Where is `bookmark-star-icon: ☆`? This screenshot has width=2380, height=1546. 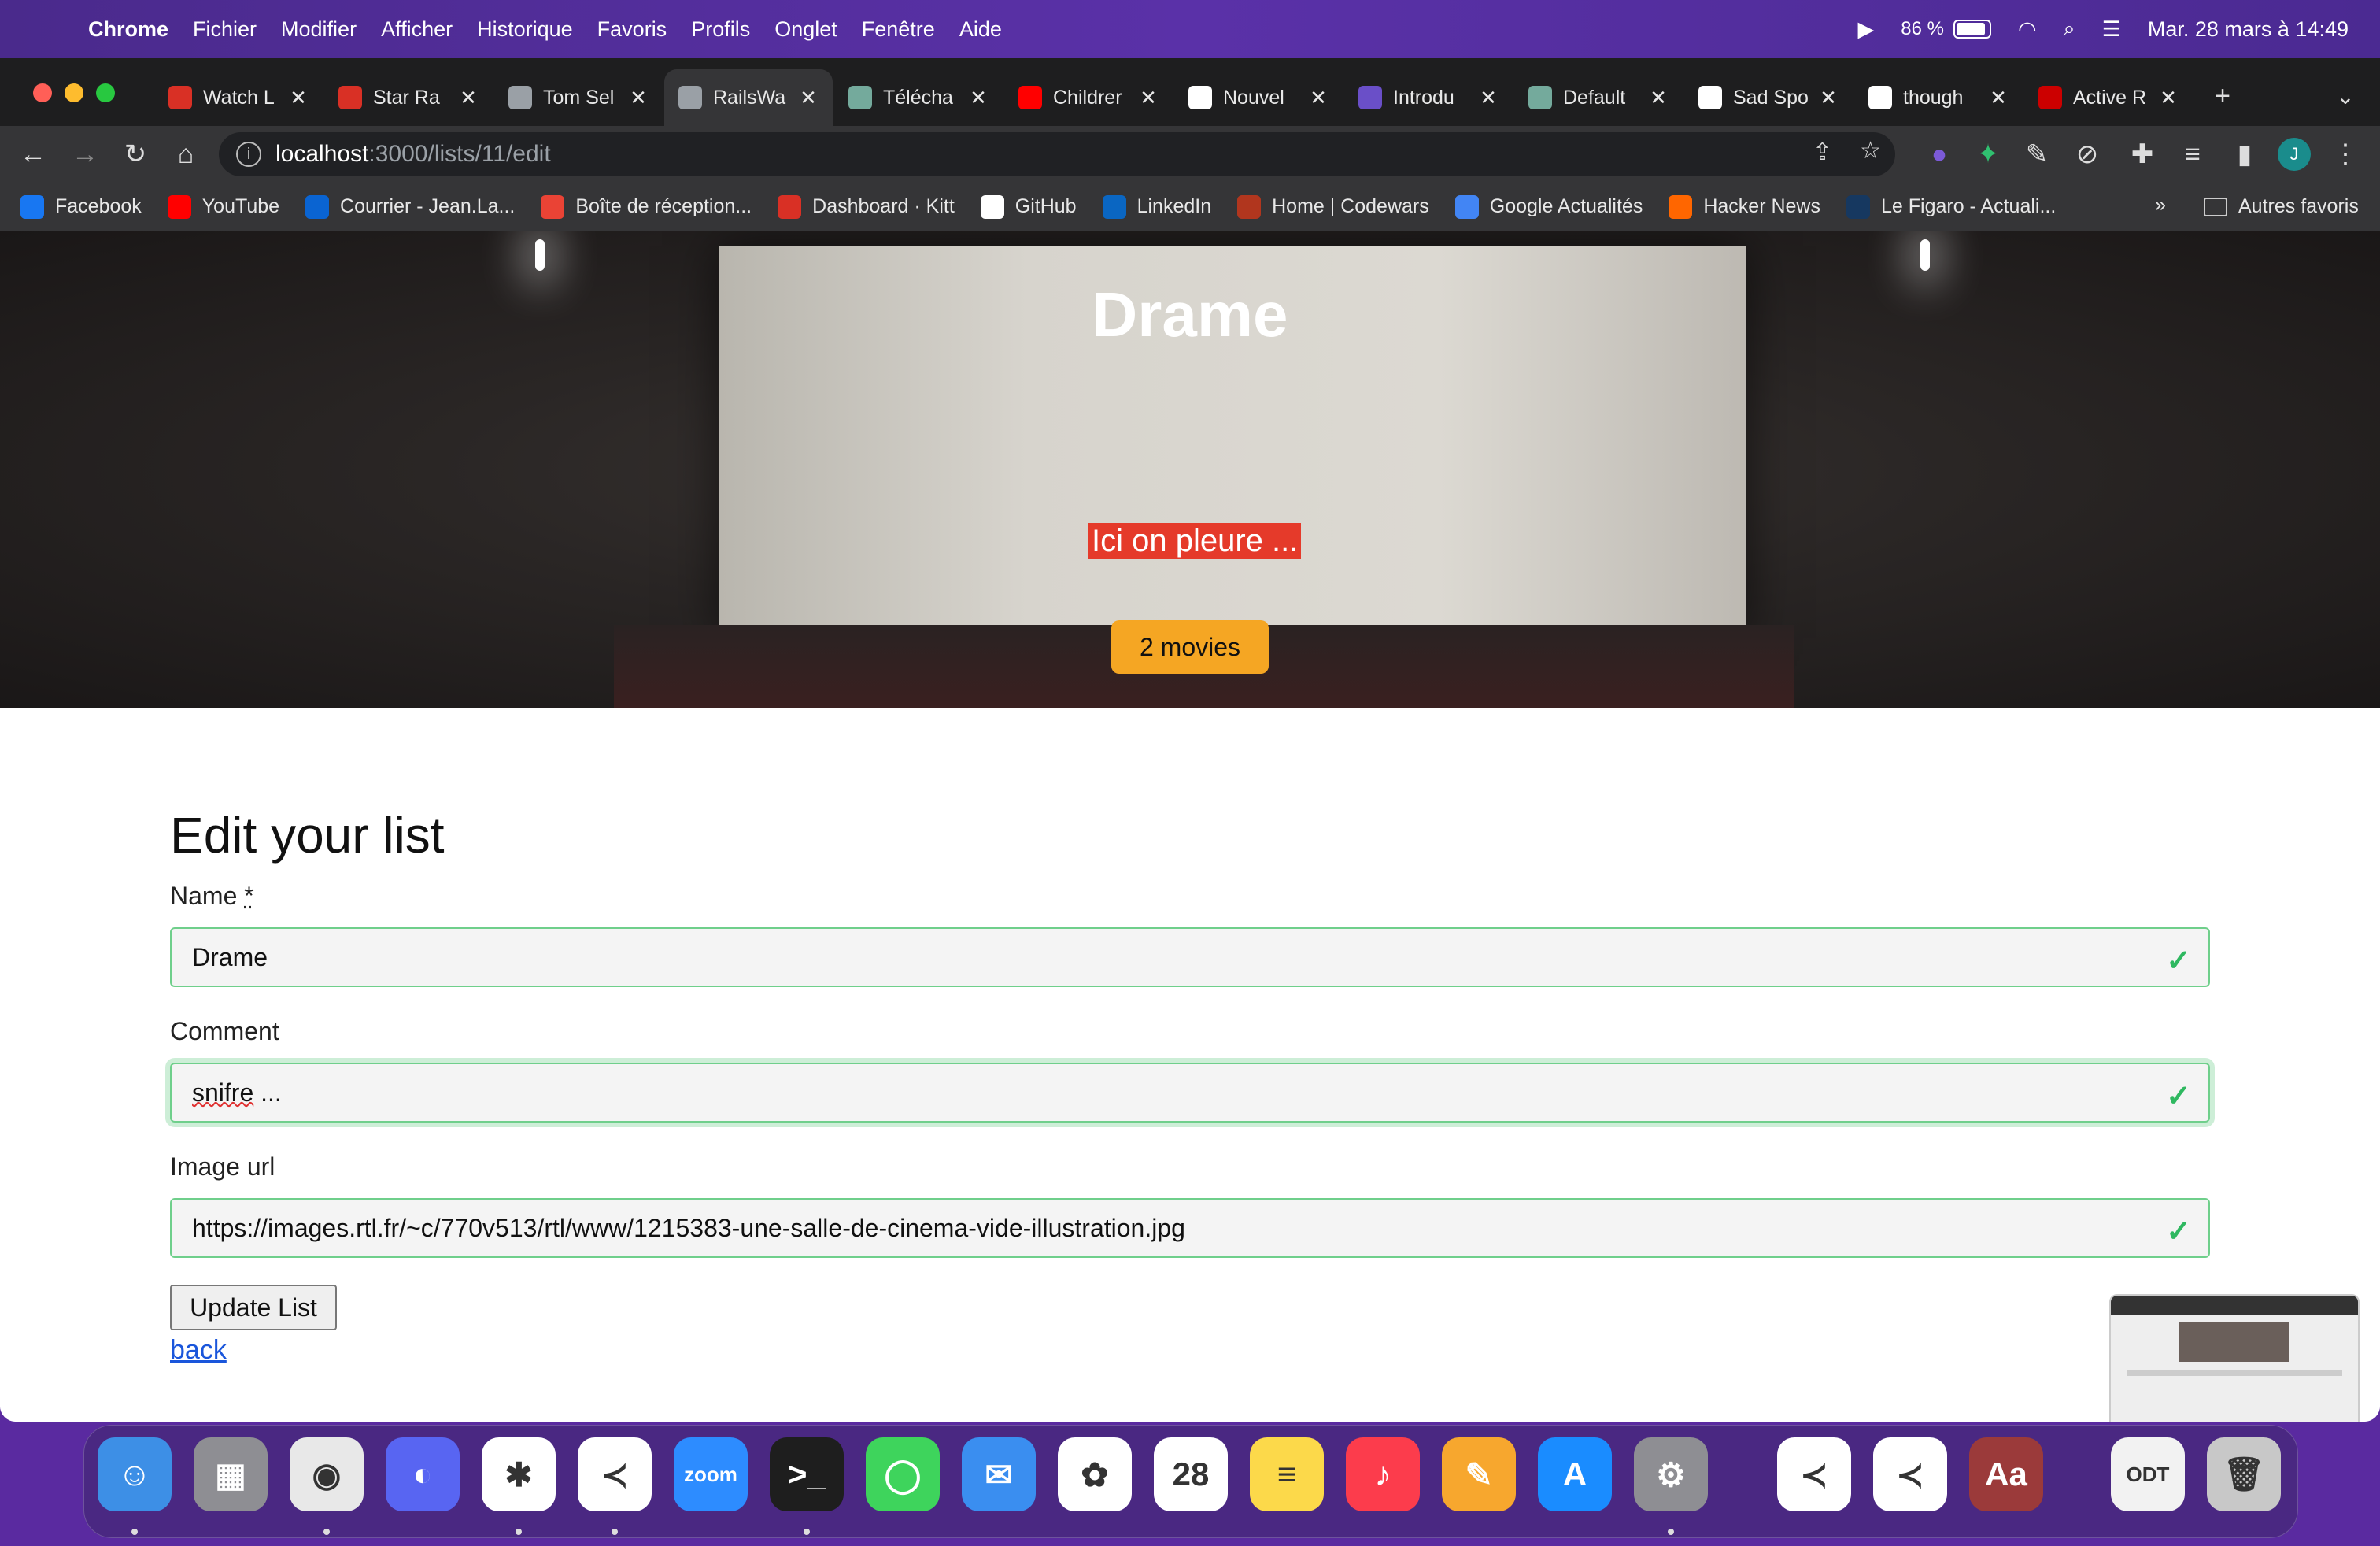 bookmark-star-icon: ☆ is located at coordinates (1870, 151).